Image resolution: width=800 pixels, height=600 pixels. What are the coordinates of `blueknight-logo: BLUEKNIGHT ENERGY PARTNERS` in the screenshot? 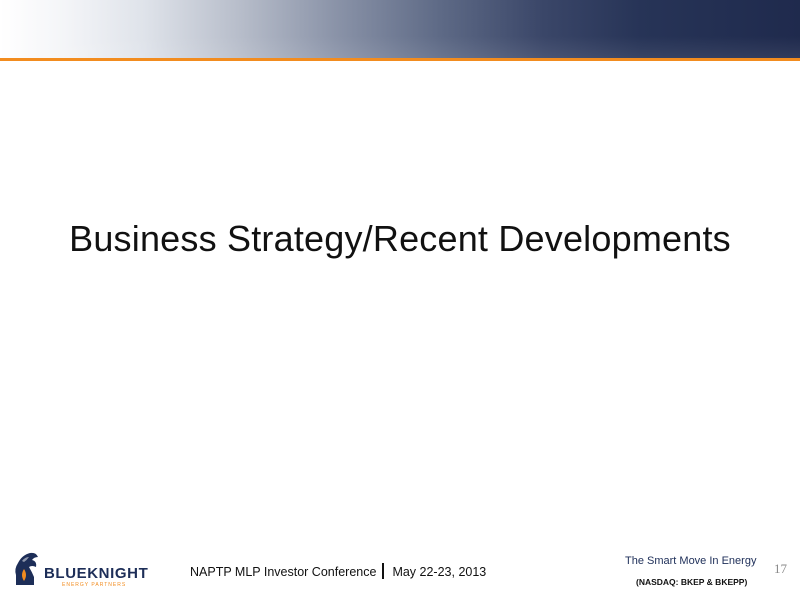 It's located at (80, 569).